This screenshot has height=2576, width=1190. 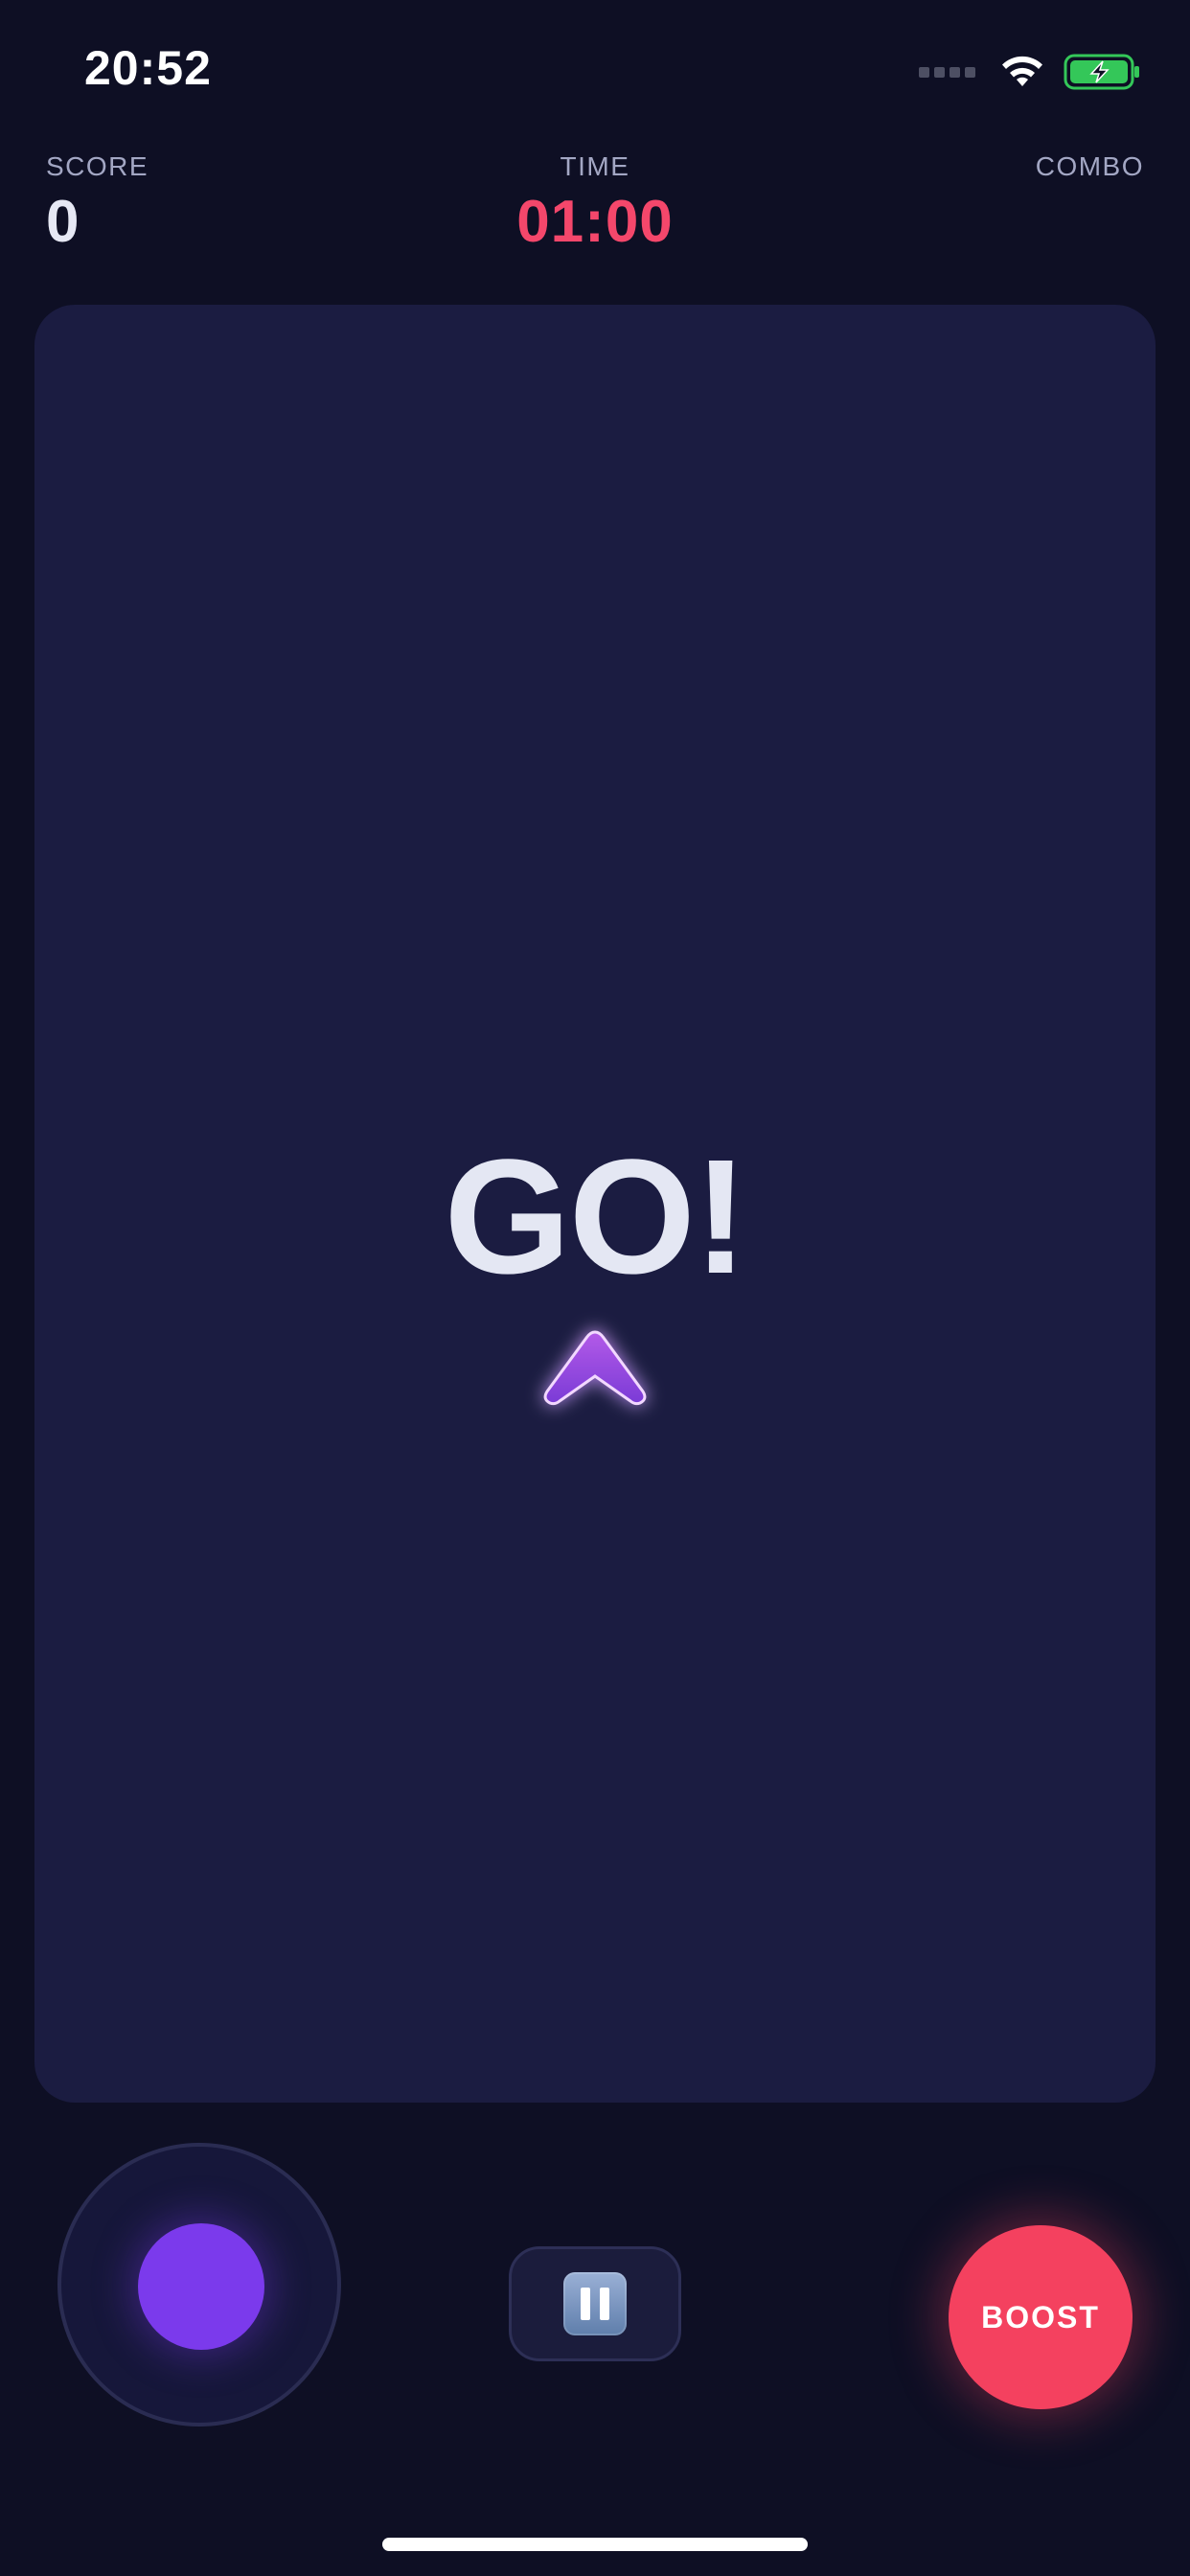 I want to click on pause-button, so click(x=595, y=2303).